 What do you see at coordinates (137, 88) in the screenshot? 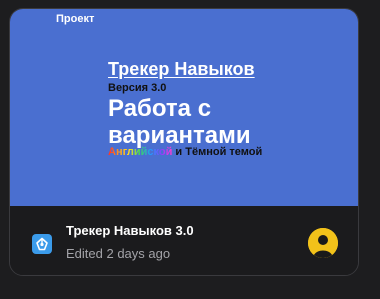
I see `thumbnail-version: Версия 3.0` at bounding box center [137, 88].